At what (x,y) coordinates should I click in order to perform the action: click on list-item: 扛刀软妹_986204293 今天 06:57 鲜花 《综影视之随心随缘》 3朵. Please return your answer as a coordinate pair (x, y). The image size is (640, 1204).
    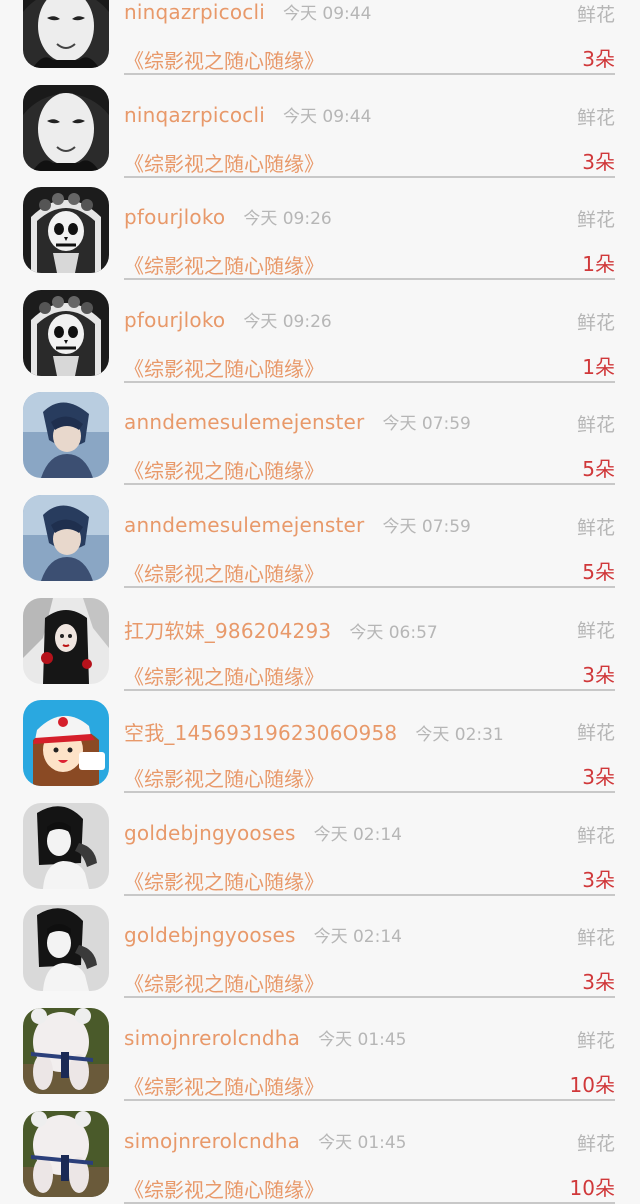
    Looking at the image, I should click on (320, 639).